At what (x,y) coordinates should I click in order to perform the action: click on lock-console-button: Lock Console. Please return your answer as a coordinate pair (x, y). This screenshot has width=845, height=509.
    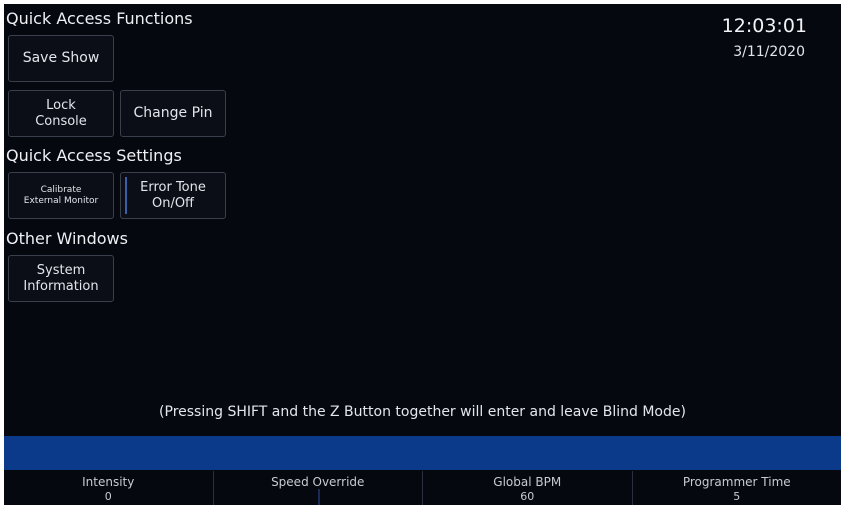
    Looking at the image, I should click on (61, 113).